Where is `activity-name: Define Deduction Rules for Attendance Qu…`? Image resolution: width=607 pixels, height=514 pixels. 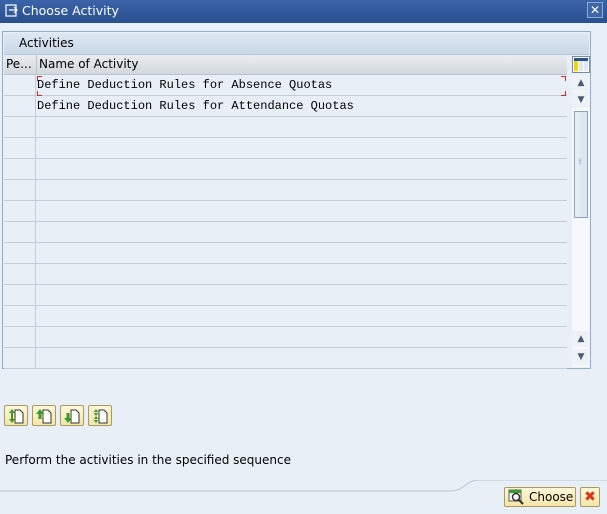
activity-name: Define Deduction Rules for Attendance Qu… is located at coordinates (195, 106).